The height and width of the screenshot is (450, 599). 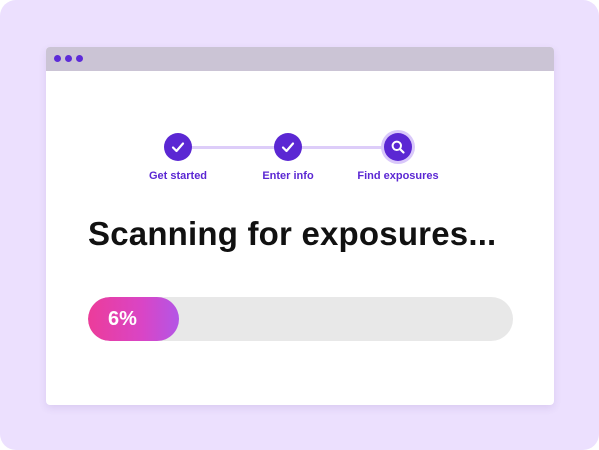 What do you see at coordinates (122, 319) in the screenshot?
I see `progress-percent-label: 6%` at bounding box center [122, 319].